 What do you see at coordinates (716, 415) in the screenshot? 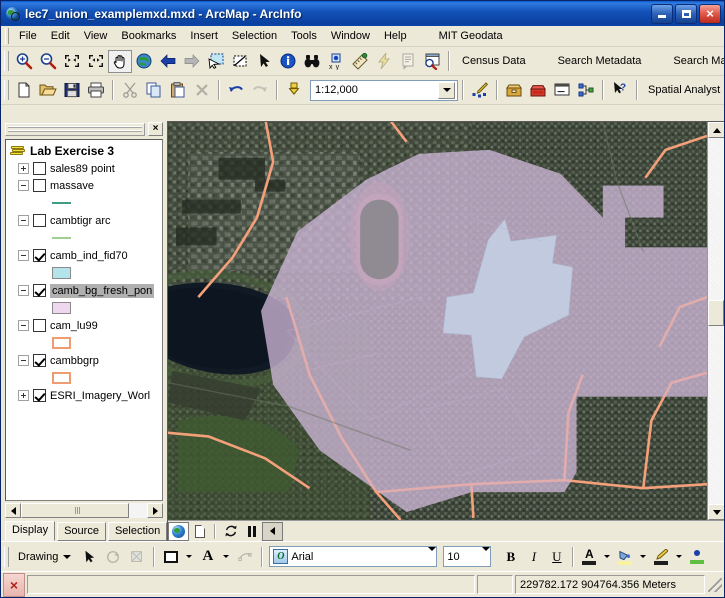
I see `scrollbar-track-lower` at bounding box center [716, 415].